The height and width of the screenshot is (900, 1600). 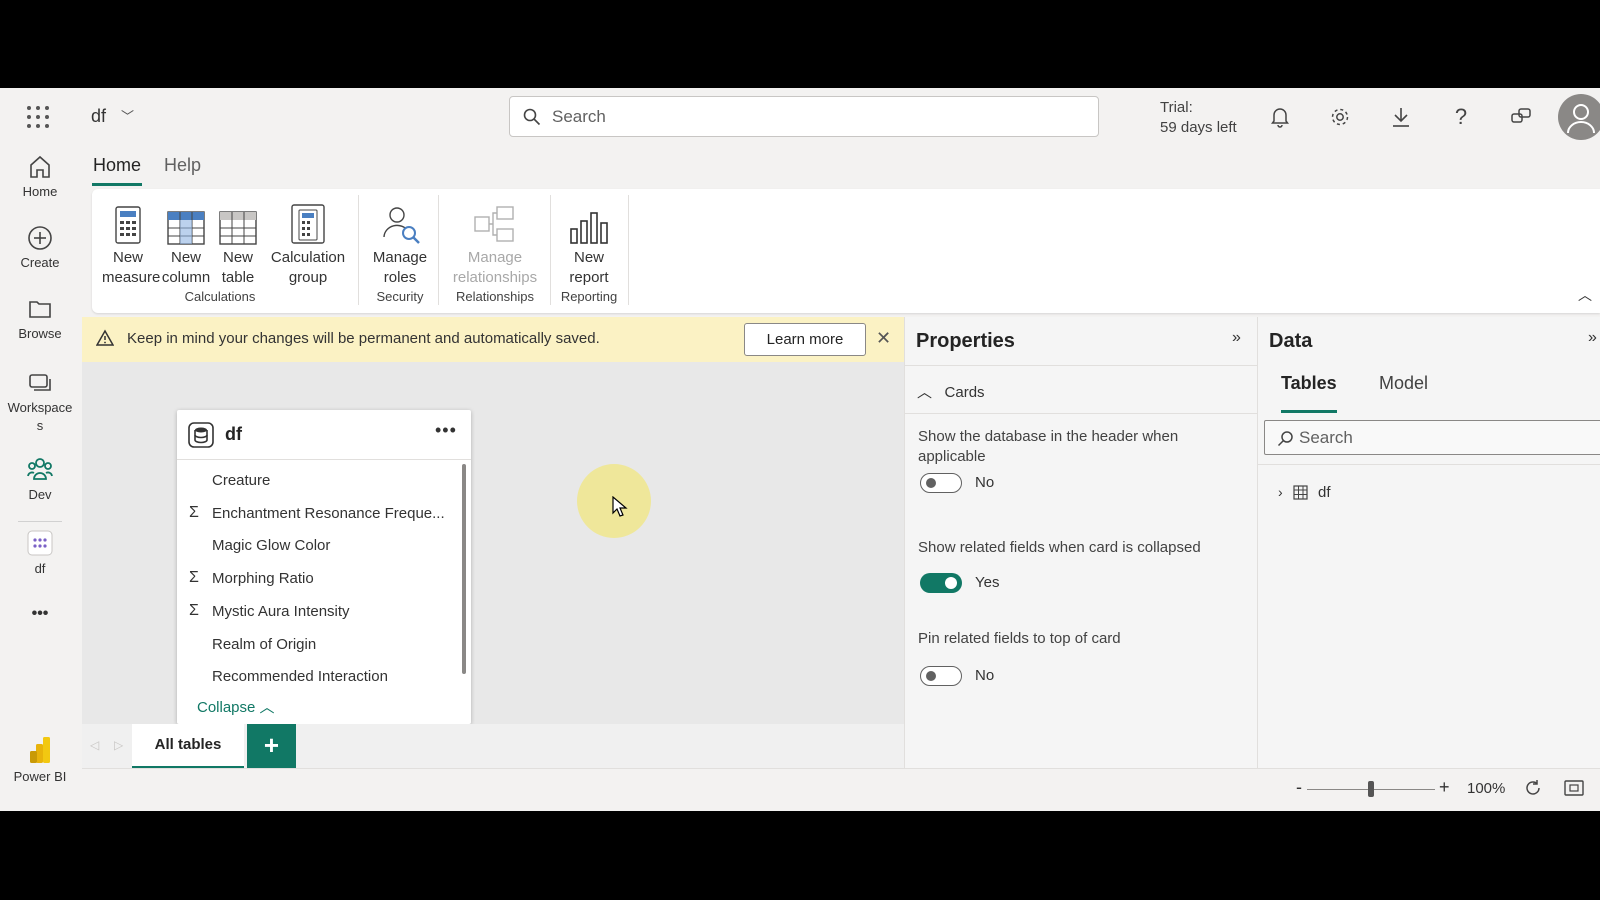 I want to click on tab-help: Help, so click(x=182, y=167).